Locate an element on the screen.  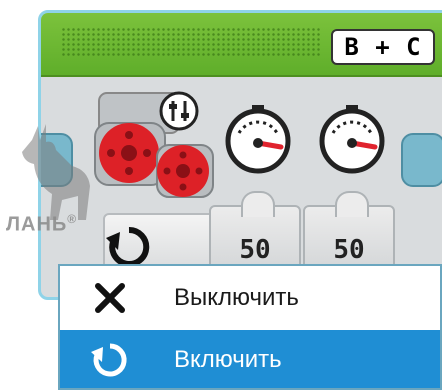
menu-item-on: Включить is located at coordinates (250, 359).